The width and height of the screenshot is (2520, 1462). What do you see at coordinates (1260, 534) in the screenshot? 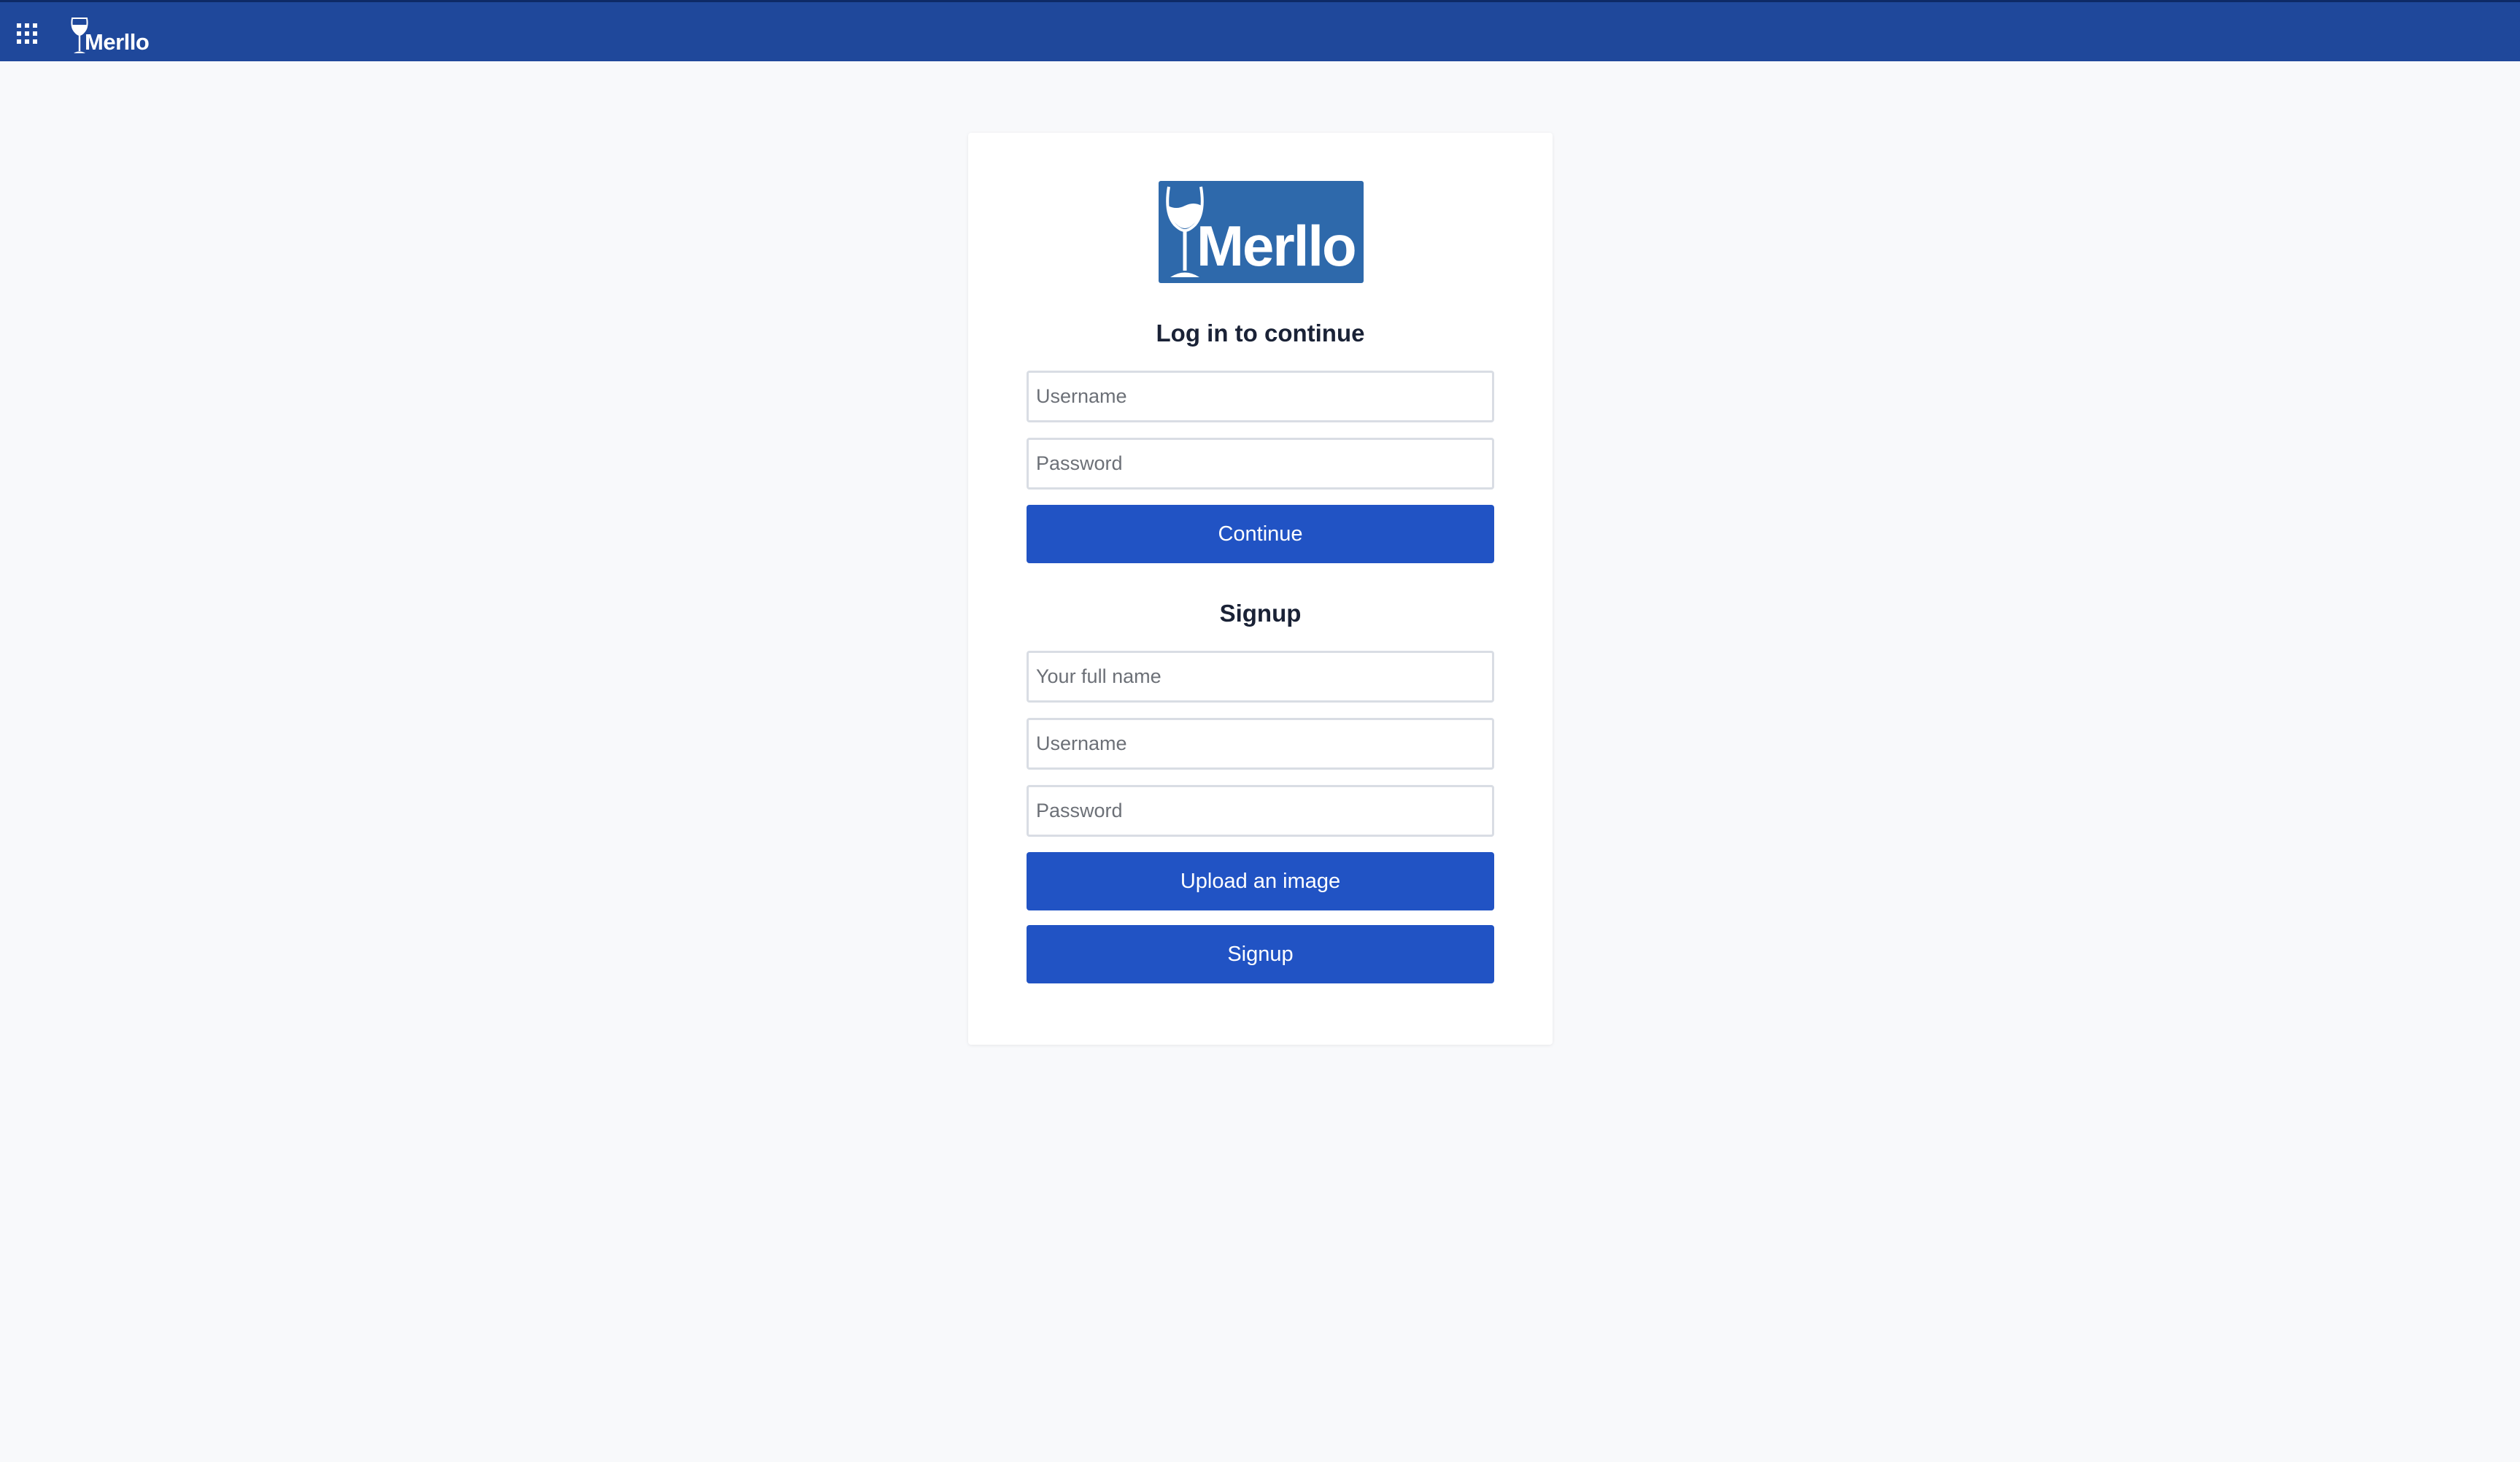
I see `continue-button: Continue` at bounding box center [1260, 534].